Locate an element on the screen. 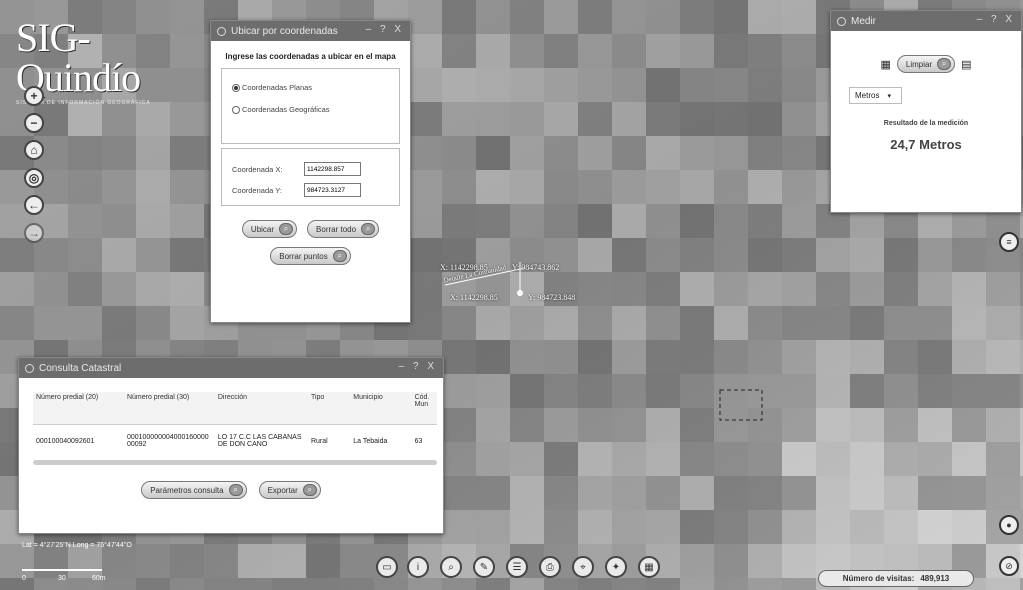  window-titlebar: Ubicar por coordenadas – ? X is located at coordinates (310, 31).